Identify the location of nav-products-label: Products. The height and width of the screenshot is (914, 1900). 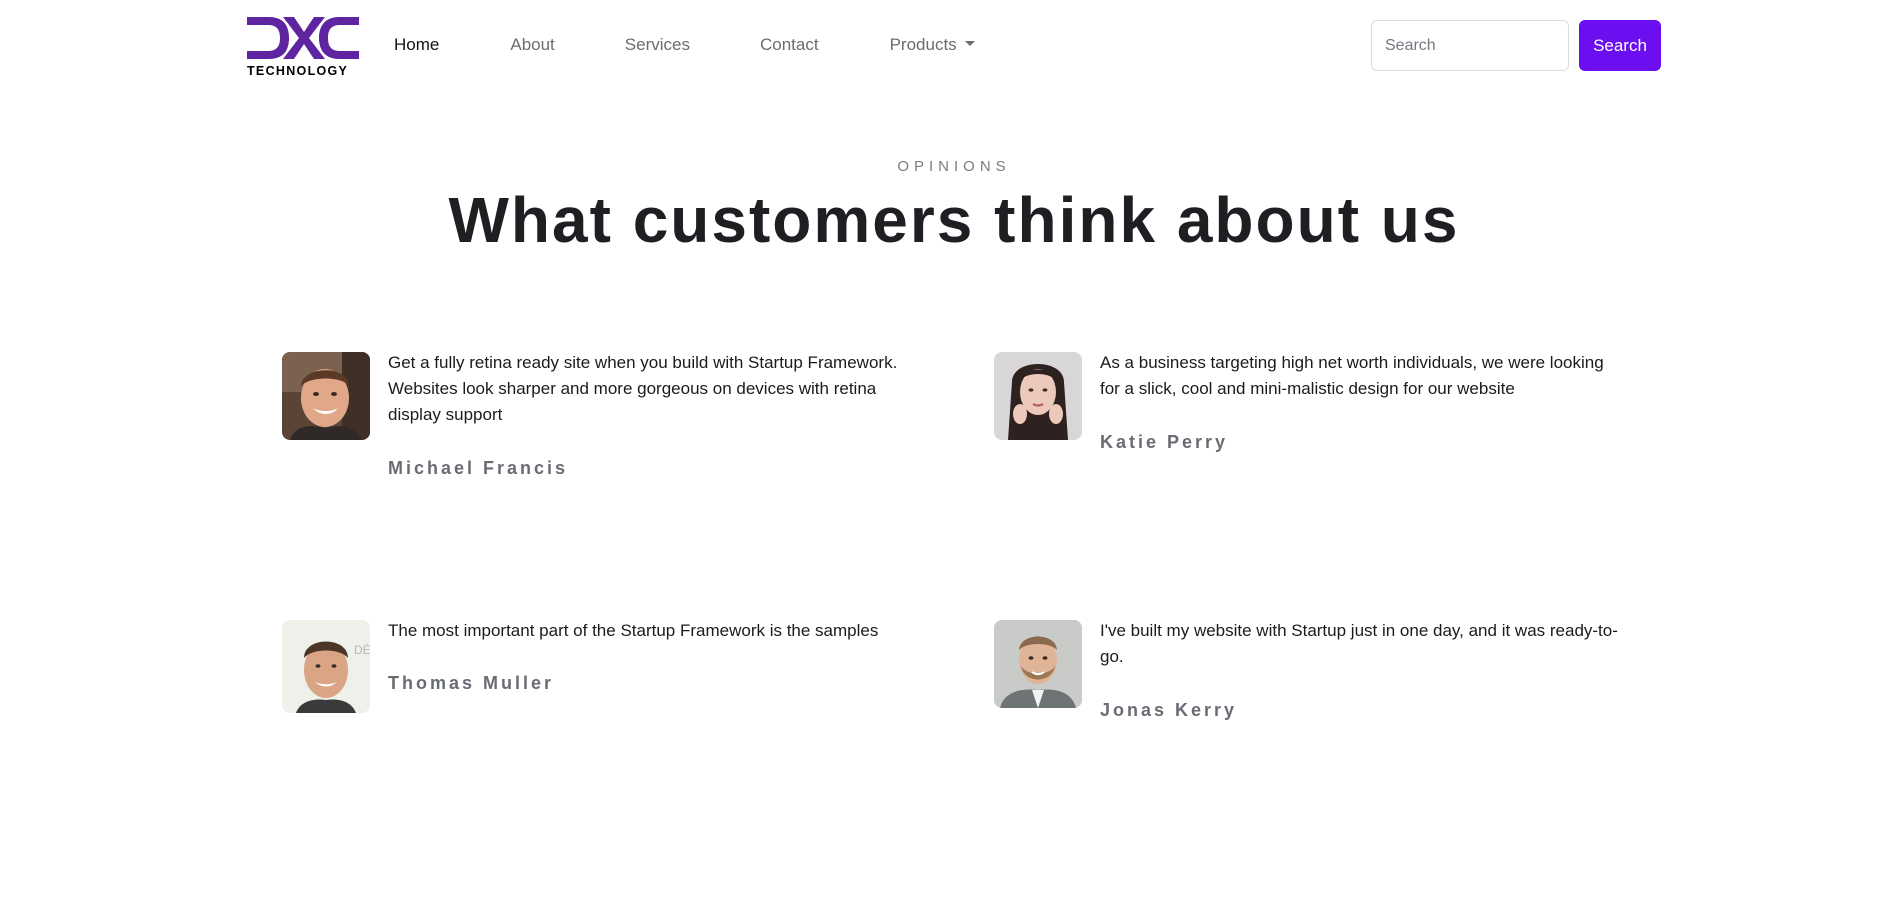
(923, 44).